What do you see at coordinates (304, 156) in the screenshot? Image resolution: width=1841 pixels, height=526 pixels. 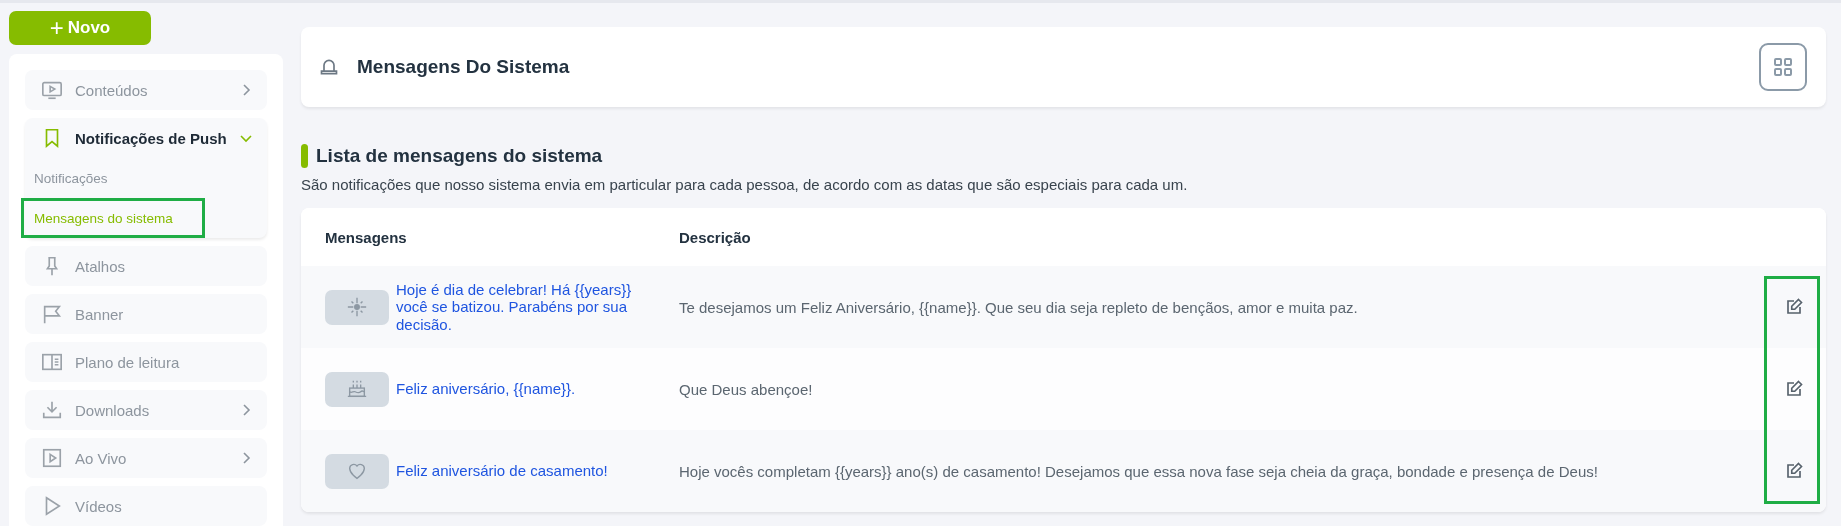 I see `accent-bar` at bounding box center [304, 156].